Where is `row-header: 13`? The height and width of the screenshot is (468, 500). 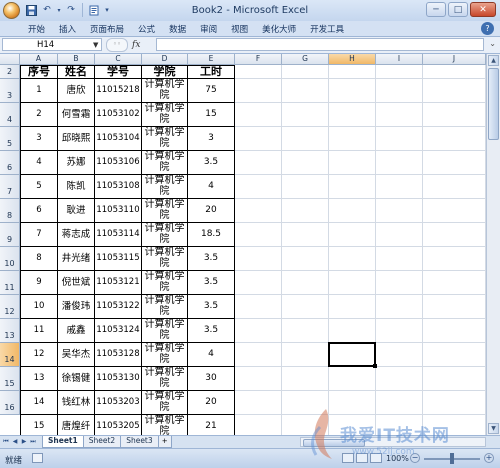
row-header: 13 is located at coordinates (10, 331).